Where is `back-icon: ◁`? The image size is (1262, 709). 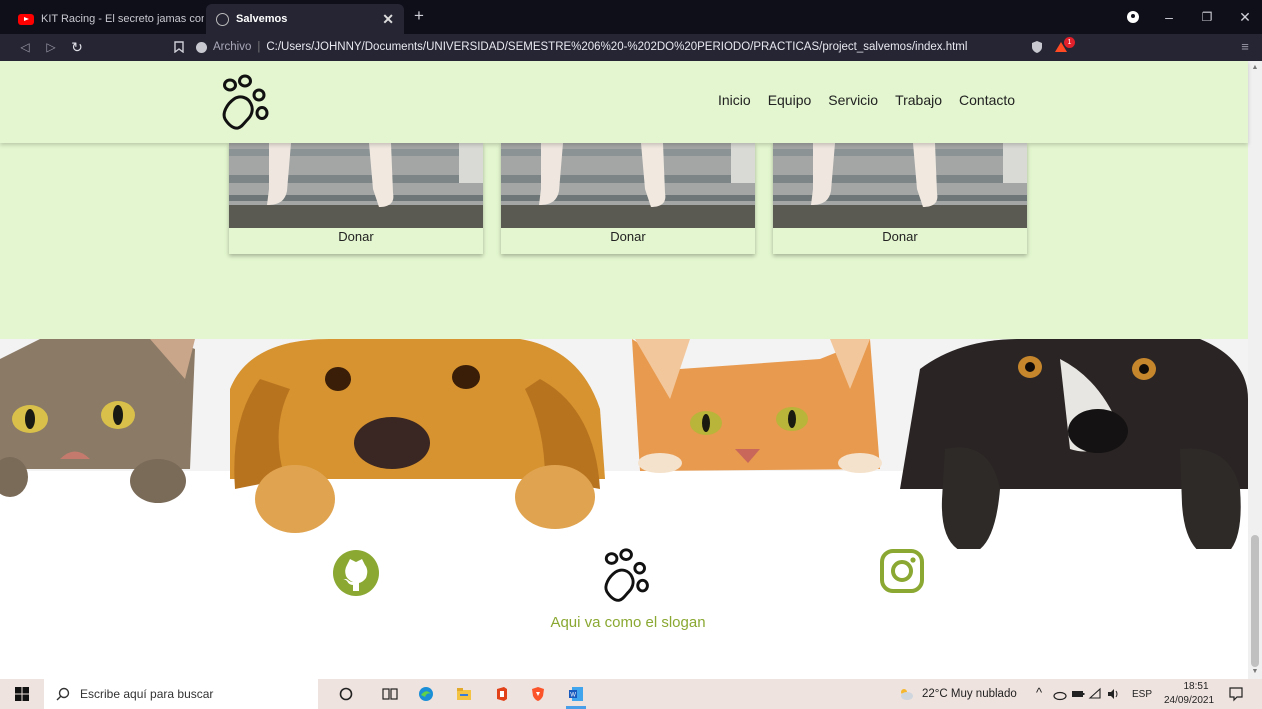
back-icon: ◁ is located at coordinates (25, 47).